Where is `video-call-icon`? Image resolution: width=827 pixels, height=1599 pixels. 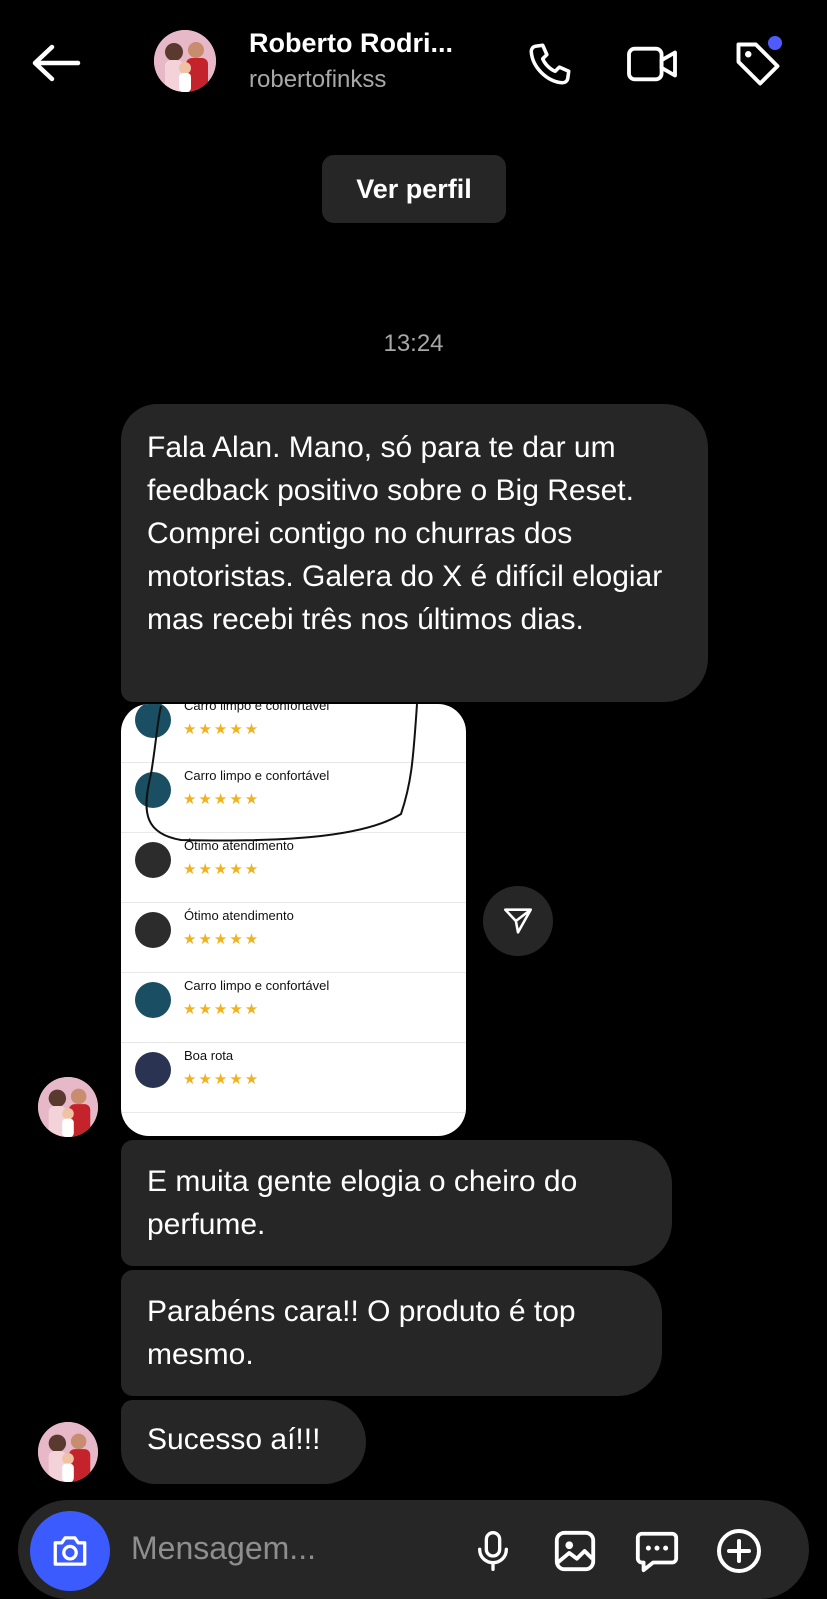
video-call-icon is located at coordinates (652, 64).